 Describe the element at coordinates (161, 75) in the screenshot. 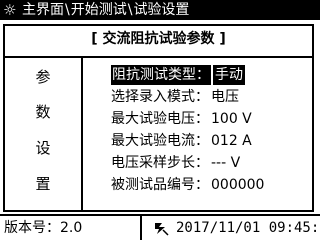

I see `param-label: 阻抗测试类型：` at that location.